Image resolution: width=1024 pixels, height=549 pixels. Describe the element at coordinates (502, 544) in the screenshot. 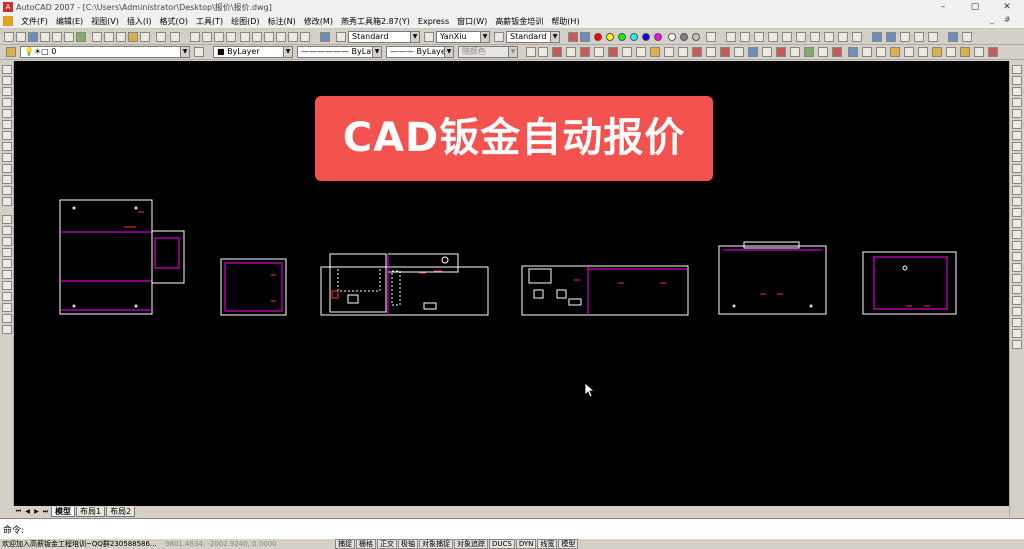

I see `ducs-toggle: DUCS` at that location.